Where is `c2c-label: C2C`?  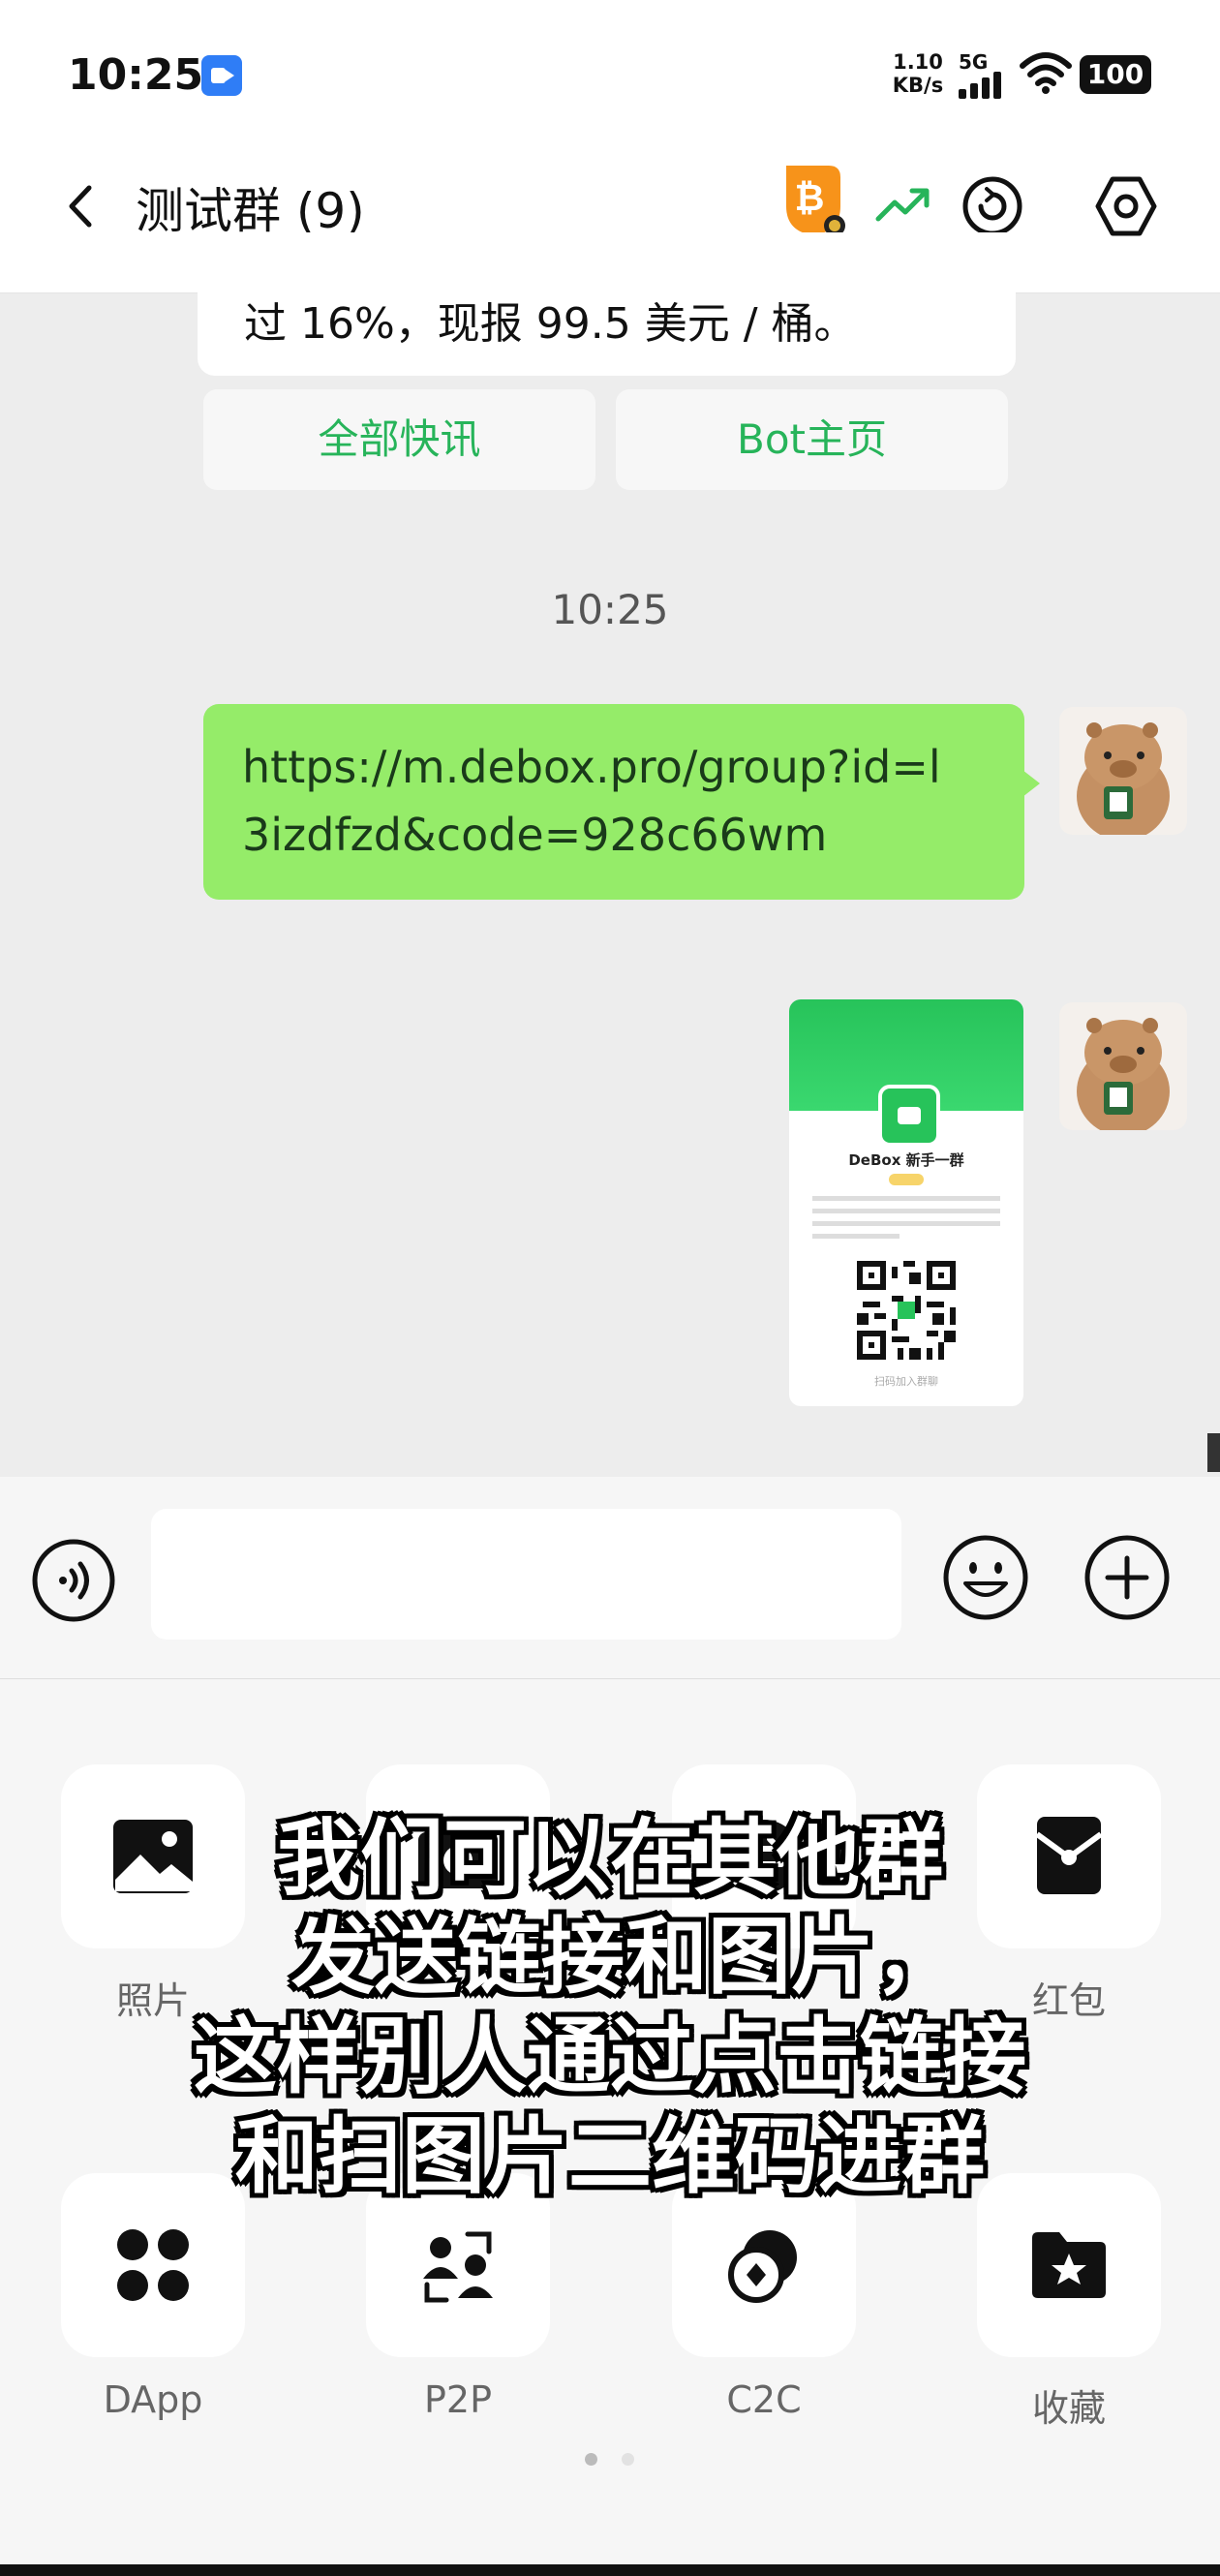 c2c-label: C2C is located at coordinates (764, 2399).